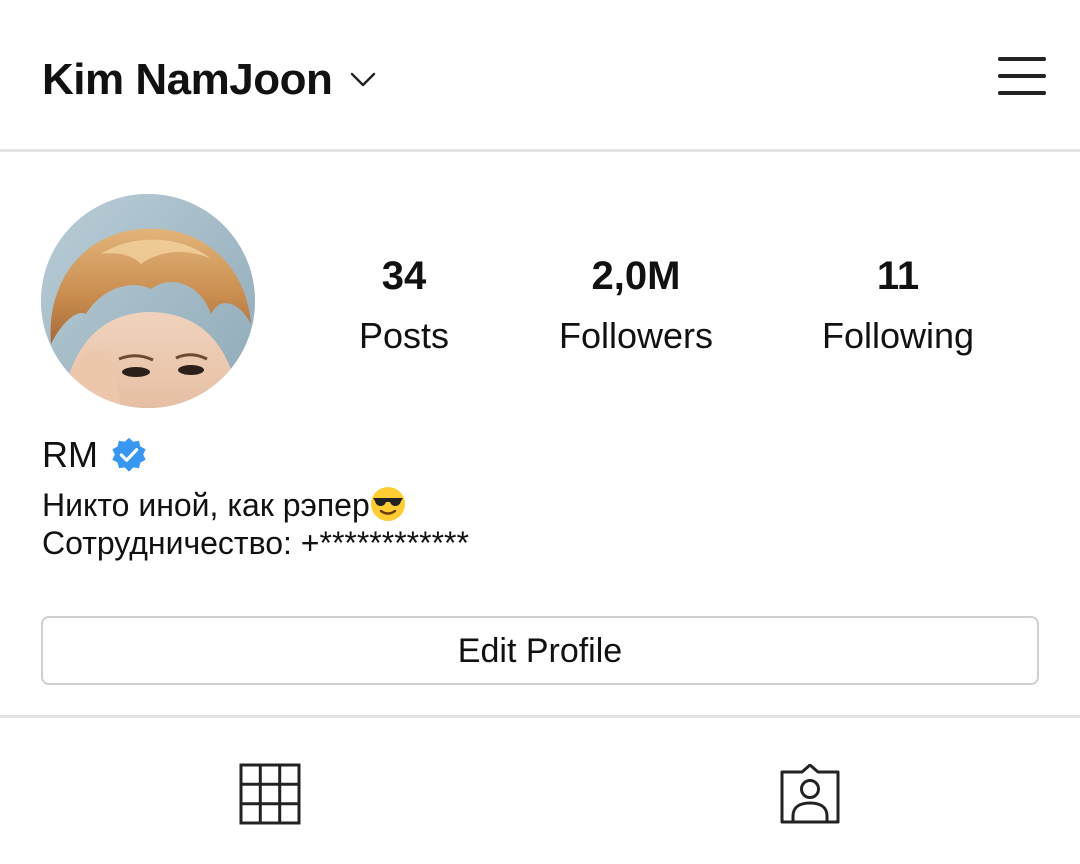 This screenshot has width=1080, height=864. I want to click on display-name-row: RM, so click(95, 455).